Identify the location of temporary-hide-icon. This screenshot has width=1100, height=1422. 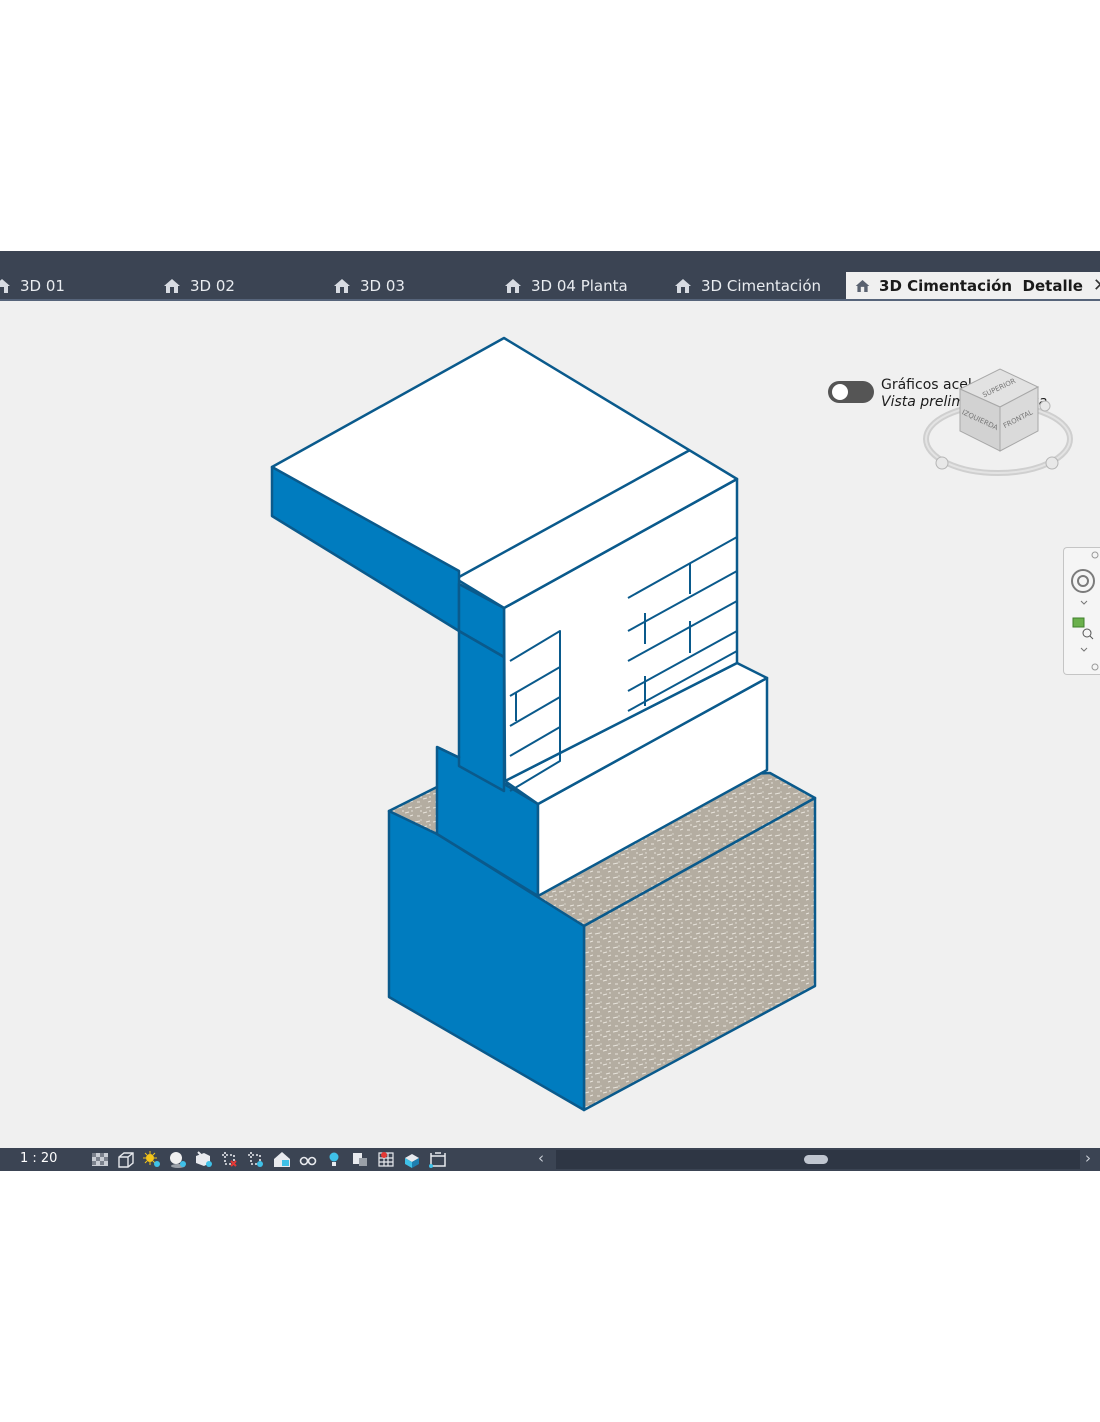
(308, 1159).